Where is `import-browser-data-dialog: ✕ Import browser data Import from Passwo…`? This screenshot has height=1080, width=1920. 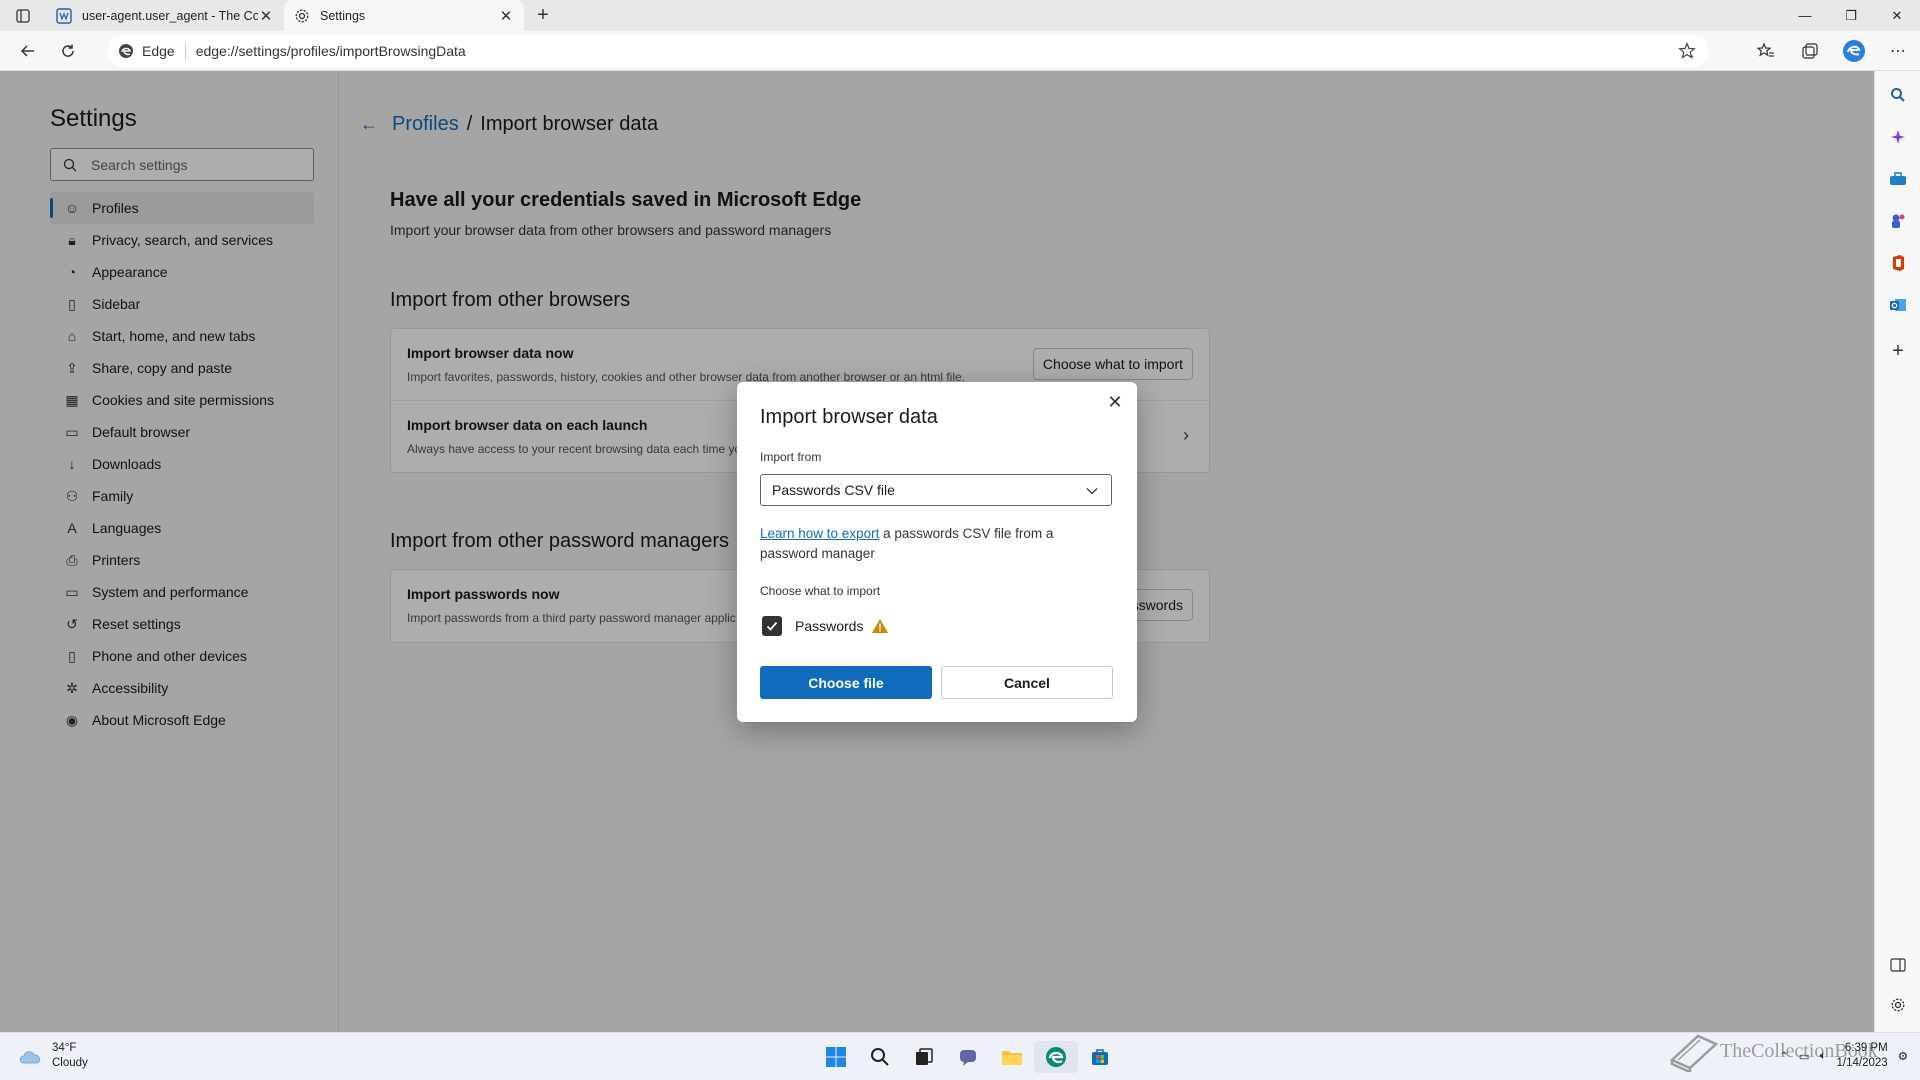 import-browser-data-dialog: ✕ Import browser data Import from Passwo… is located at coordinates (937, 552).